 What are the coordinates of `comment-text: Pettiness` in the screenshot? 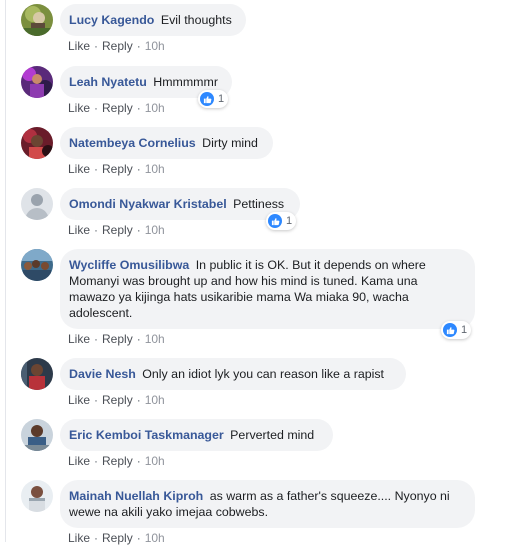 It's located at (259, 204).